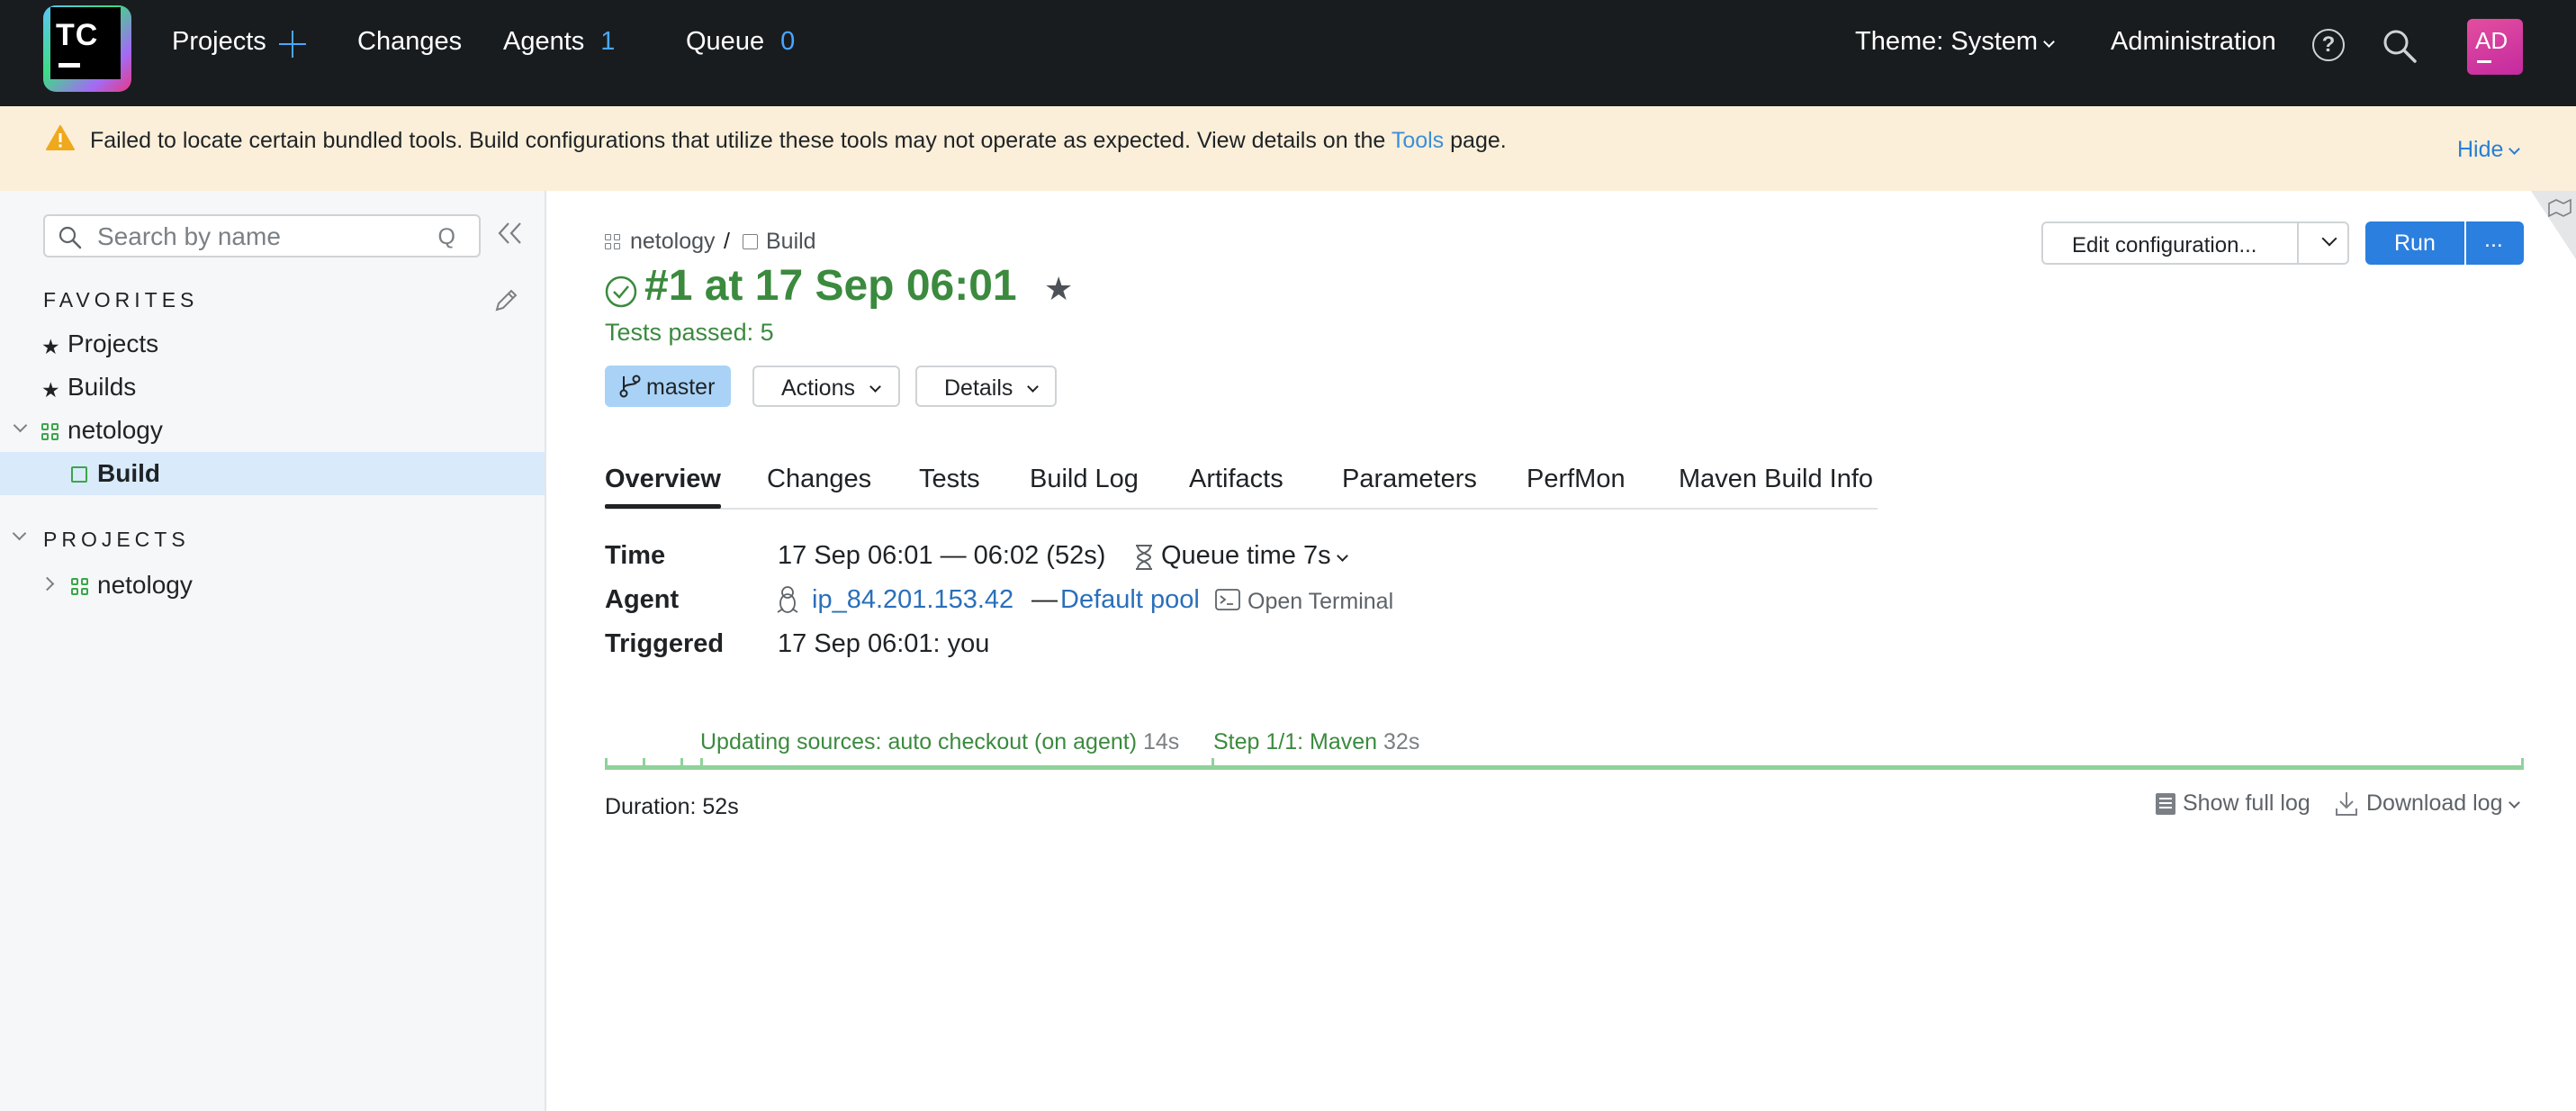 This screenshot has width=2576, height=1111. I want to click on tab-artifacts: Artifacts, so click(1236, 479).